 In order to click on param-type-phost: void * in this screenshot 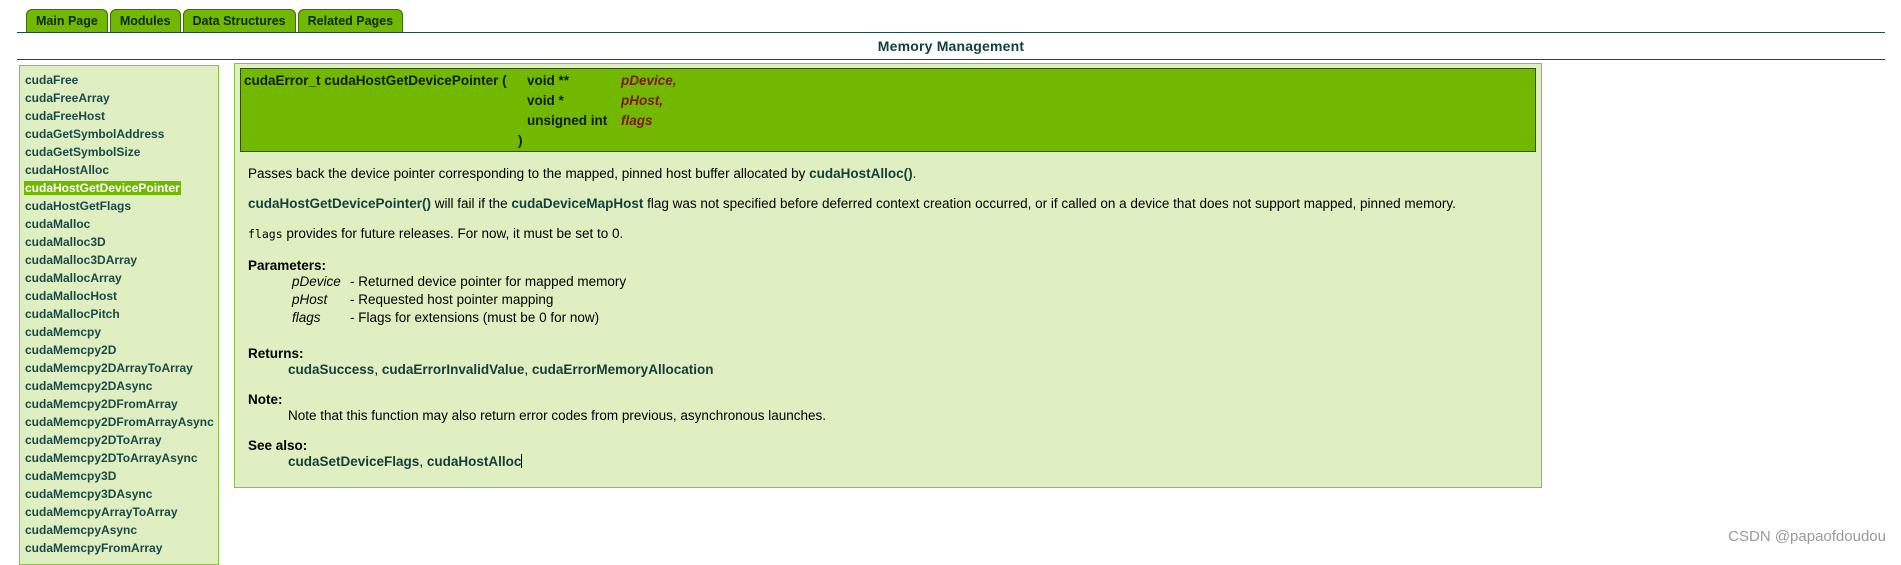, I will do `click(545, 100)`.